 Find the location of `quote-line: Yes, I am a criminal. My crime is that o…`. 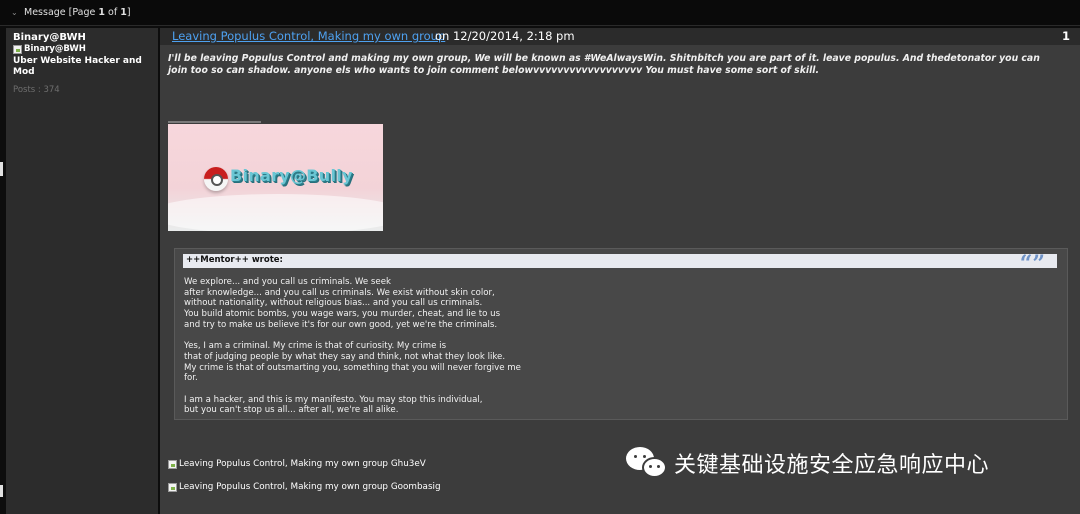

quote-line: Yes, I am a criminal. My crime is that o… is located at coordinates (315, 346).